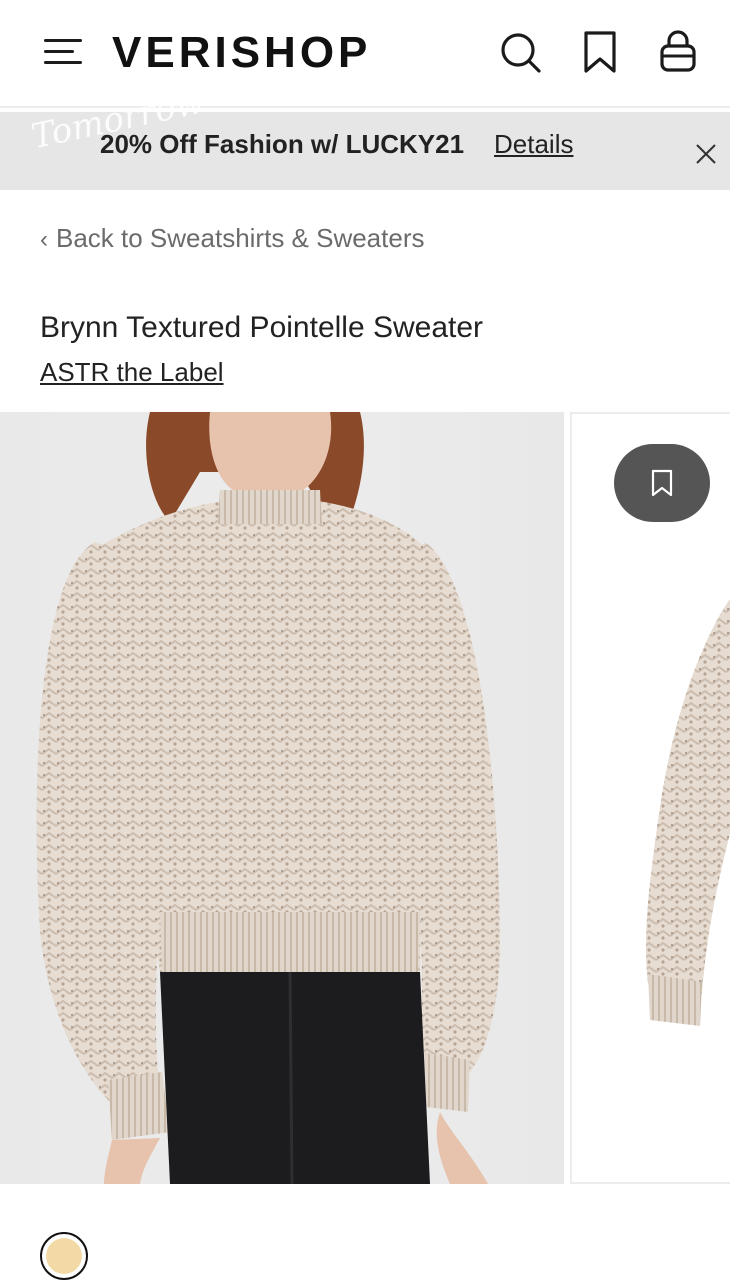 The image size is (730, 1280). I want to click on chevron-left-icon: ‹, so click(44, 239).